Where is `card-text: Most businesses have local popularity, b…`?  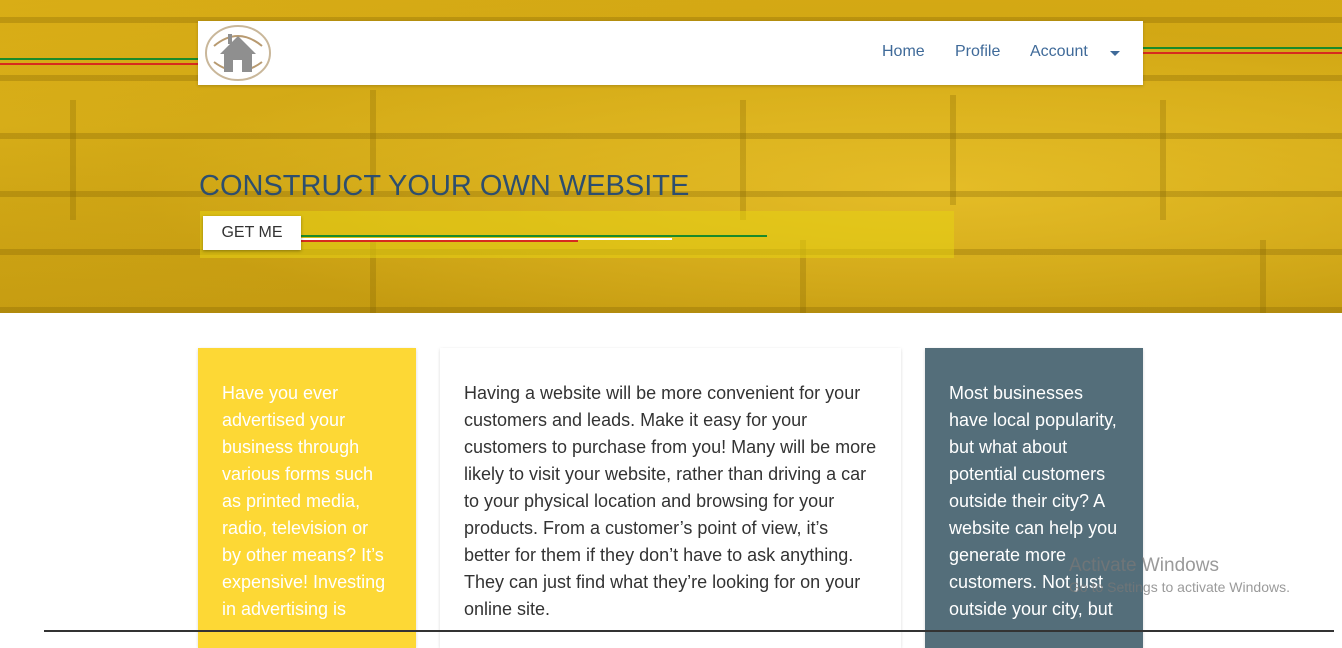
card-text: Most businesses have local popularity, b… is located at coordinates (1033, 501).